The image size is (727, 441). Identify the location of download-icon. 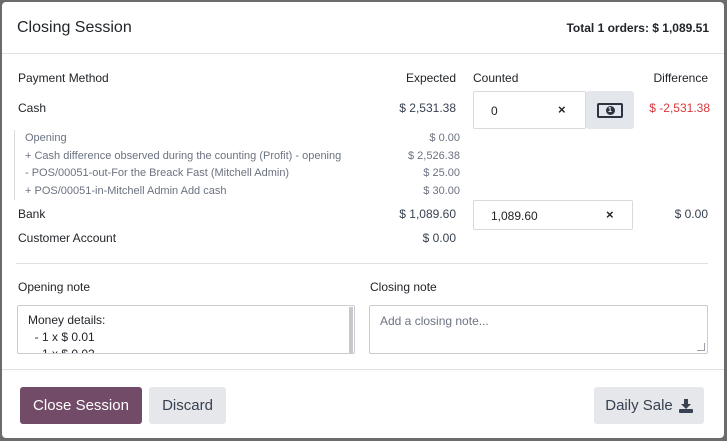
(685, 405).